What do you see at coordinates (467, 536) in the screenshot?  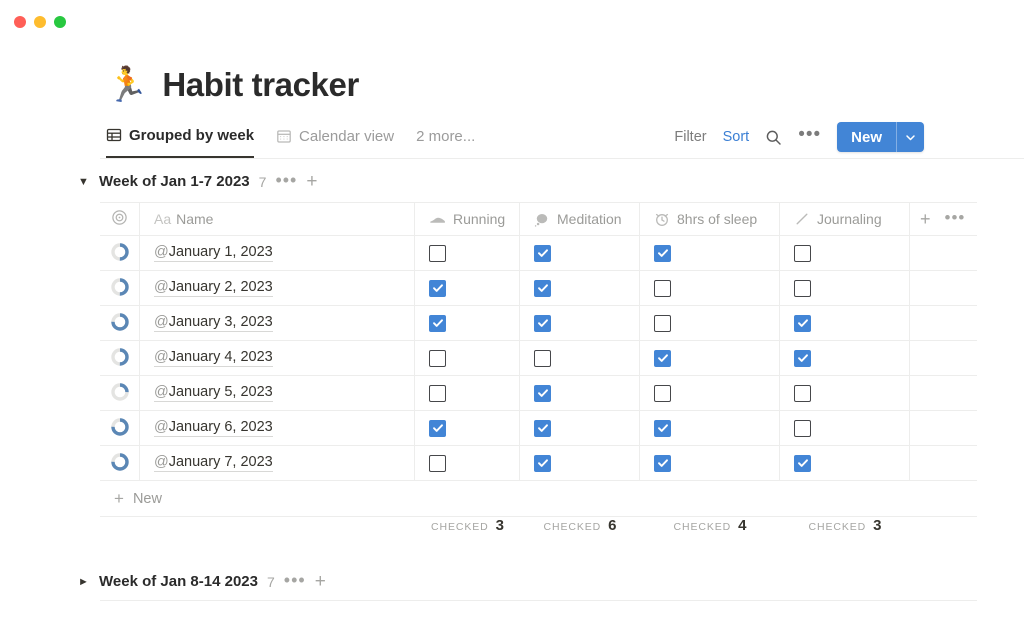 I see `summary-running: Checked 3` at bounding box center [467, 536].